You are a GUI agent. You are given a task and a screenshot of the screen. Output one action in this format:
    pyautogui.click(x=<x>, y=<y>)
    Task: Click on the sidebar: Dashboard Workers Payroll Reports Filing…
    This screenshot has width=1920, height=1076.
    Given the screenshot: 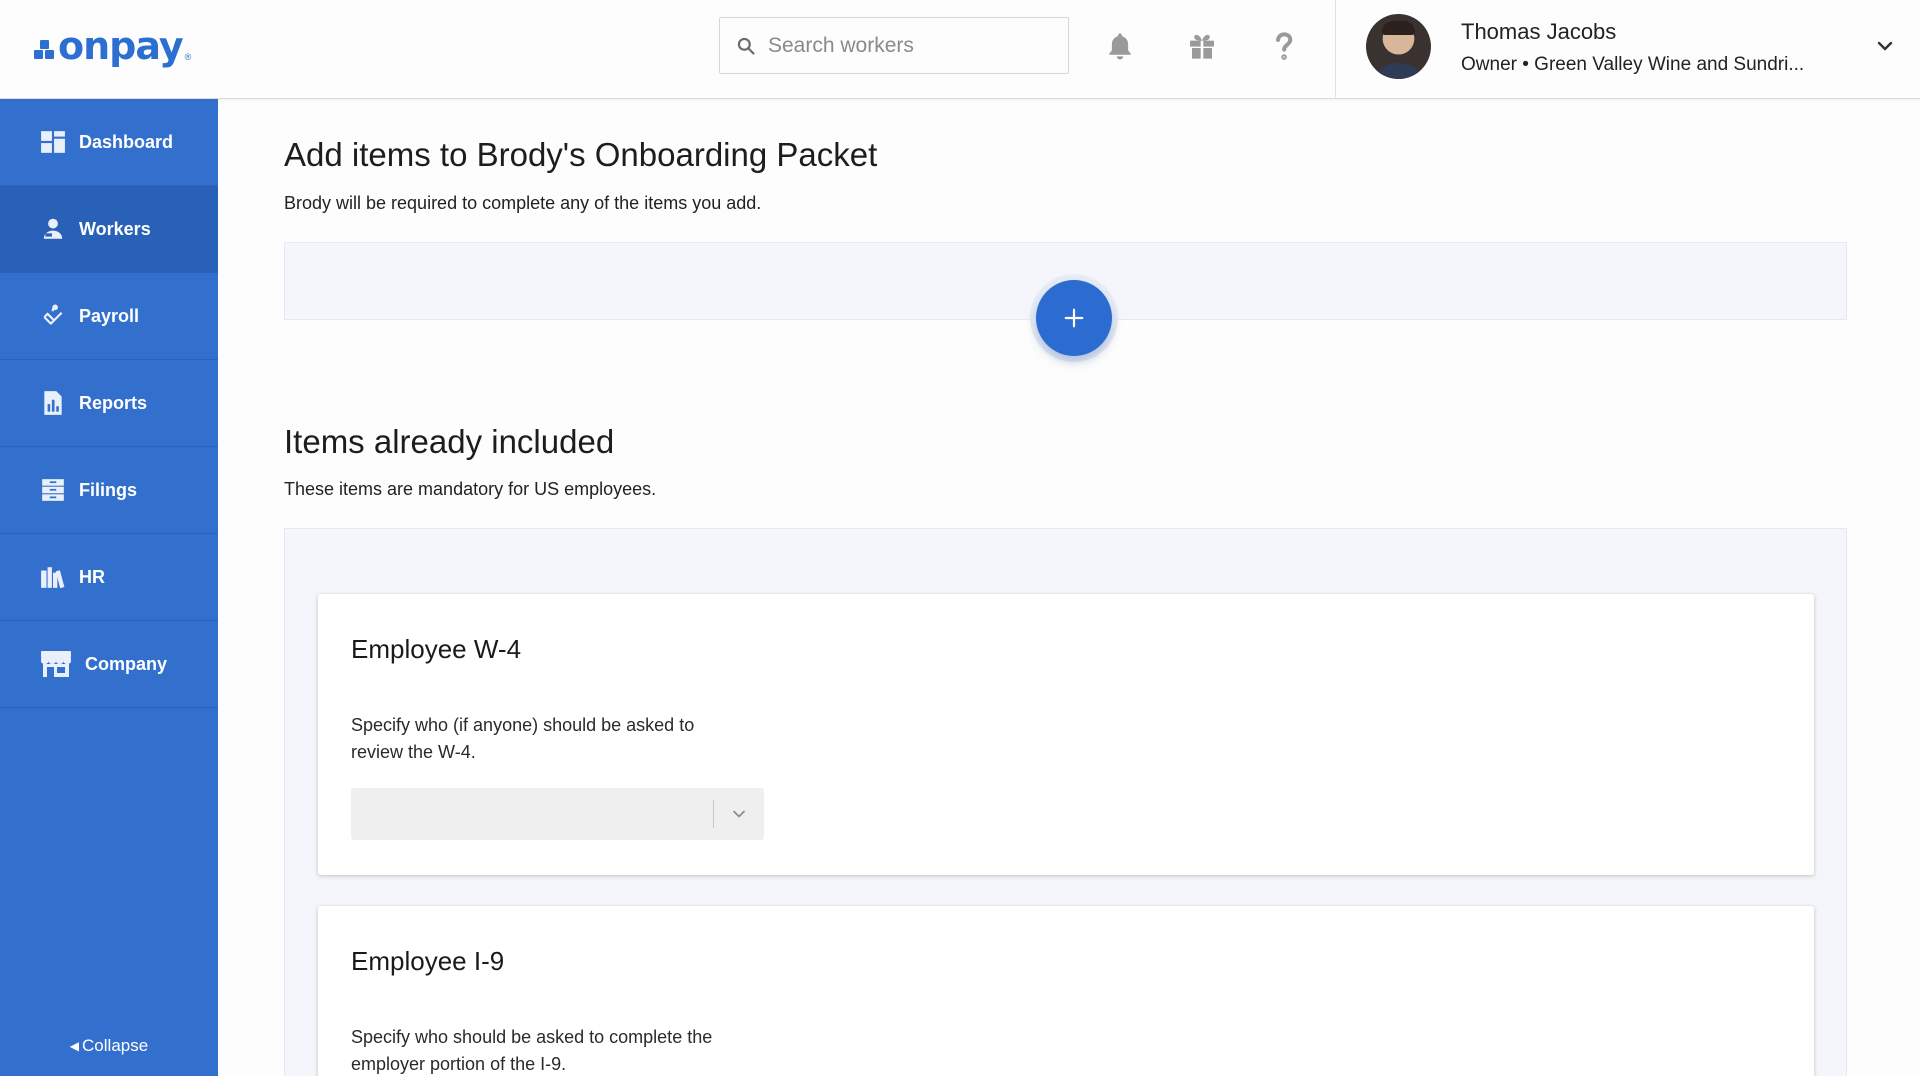 What is the action you would take?
    pyautogui.click(x=109, y=587)
    